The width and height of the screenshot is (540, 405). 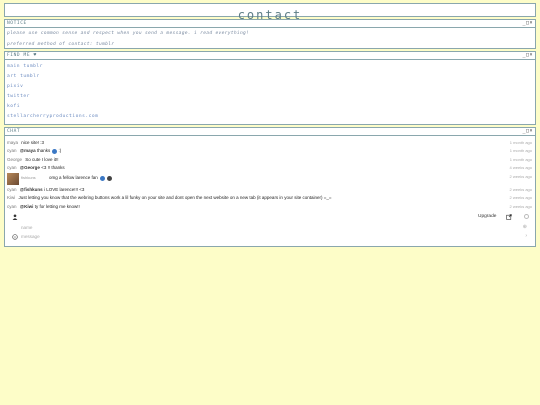 I want to click on chat-title: CHAT, so click(x=14, y=131).